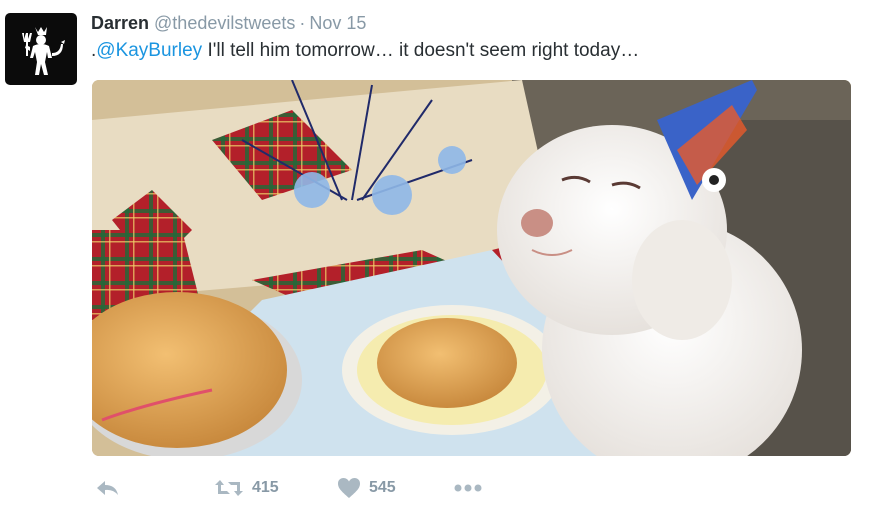 The image size is (885, 513). I want to click on retweet-button: 415, so click(246, 488).